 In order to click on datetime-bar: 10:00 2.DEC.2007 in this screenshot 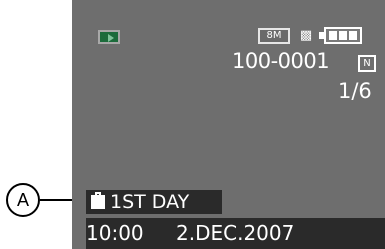, I will do `click(235, 233)`.